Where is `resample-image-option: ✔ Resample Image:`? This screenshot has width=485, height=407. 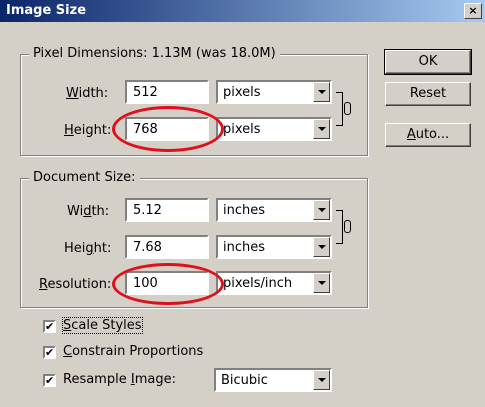 resample-image-option: ✔ Resample Image: is located at coordinates (128, 381).